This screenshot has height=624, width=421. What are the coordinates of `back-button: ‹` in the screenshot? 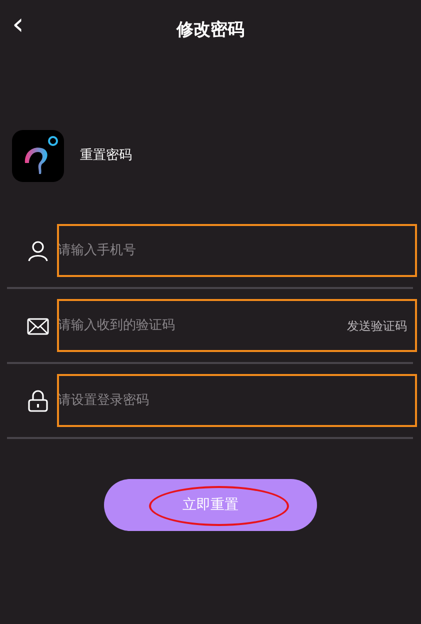 It's located at (18, 25).